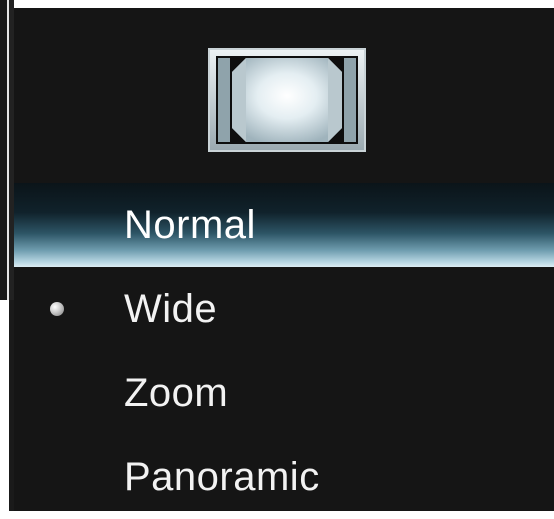  I want to click on menu-item-label: Wide, so click(171, 308).